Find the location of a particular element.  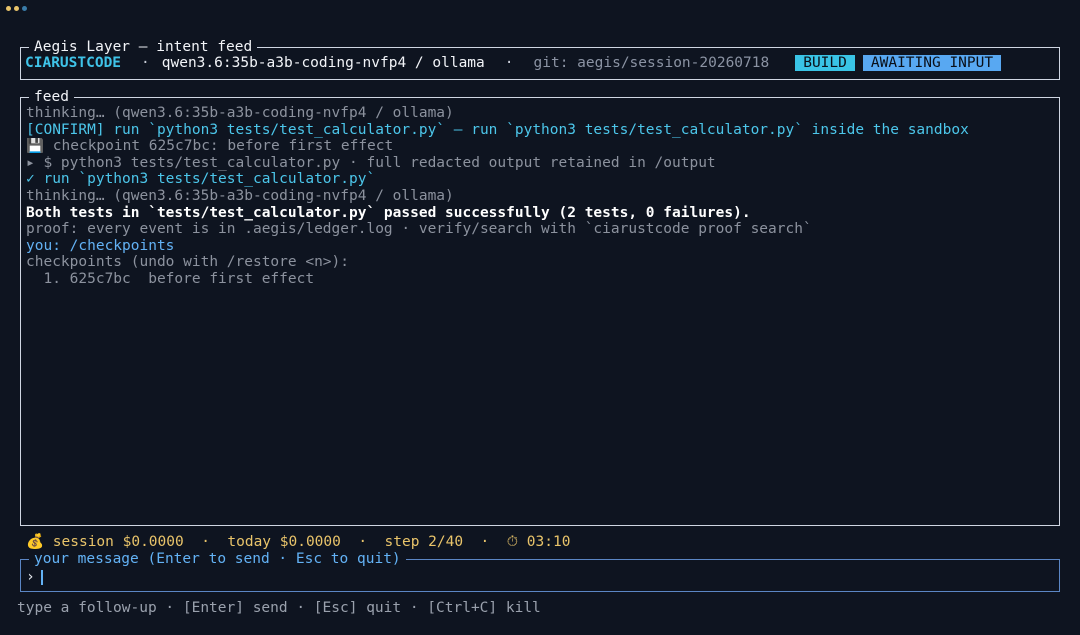

mode-badge: BUILD is located at coordinates (825, 63).